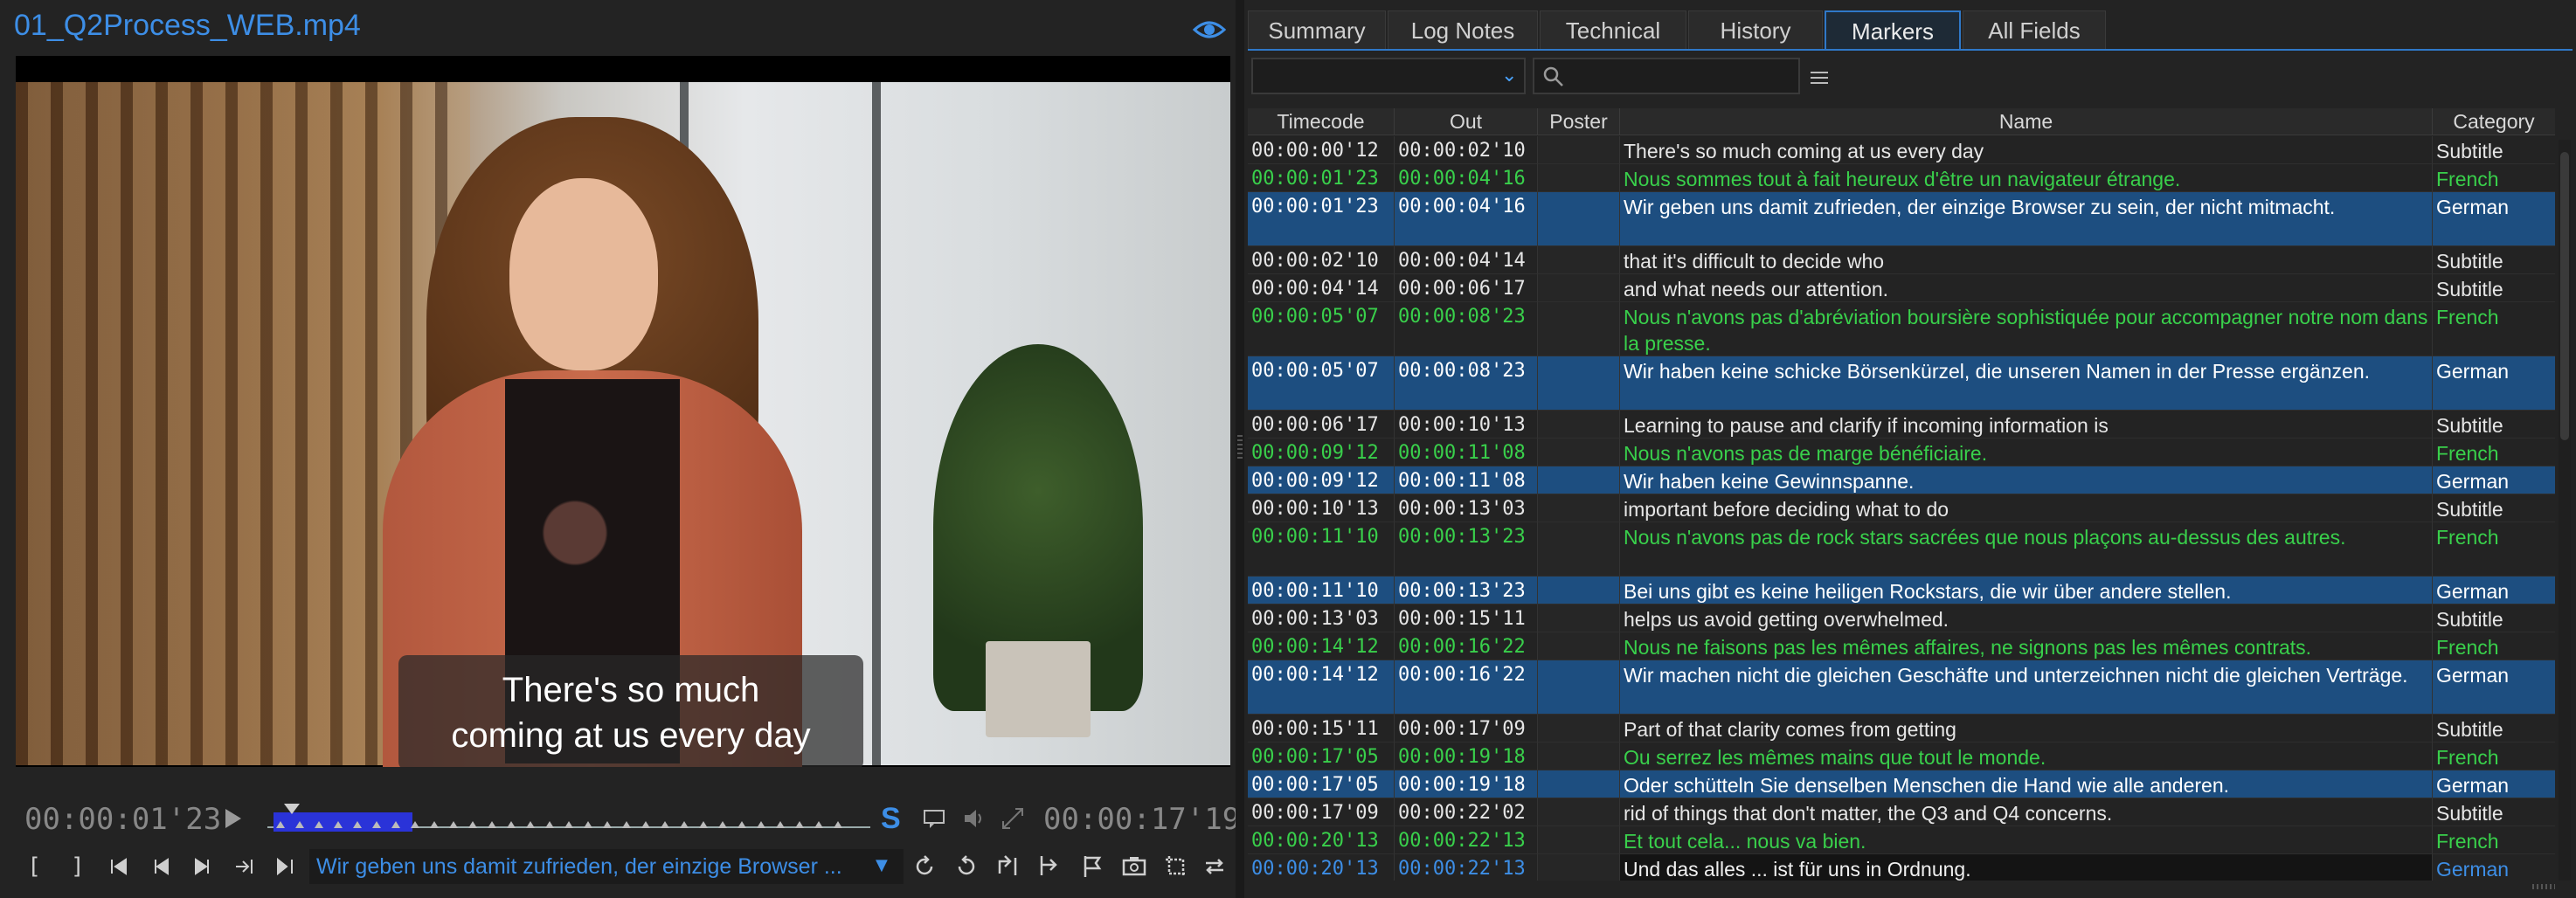  I want to click on subtitle-toggle-icon: S, so click(891, 819).